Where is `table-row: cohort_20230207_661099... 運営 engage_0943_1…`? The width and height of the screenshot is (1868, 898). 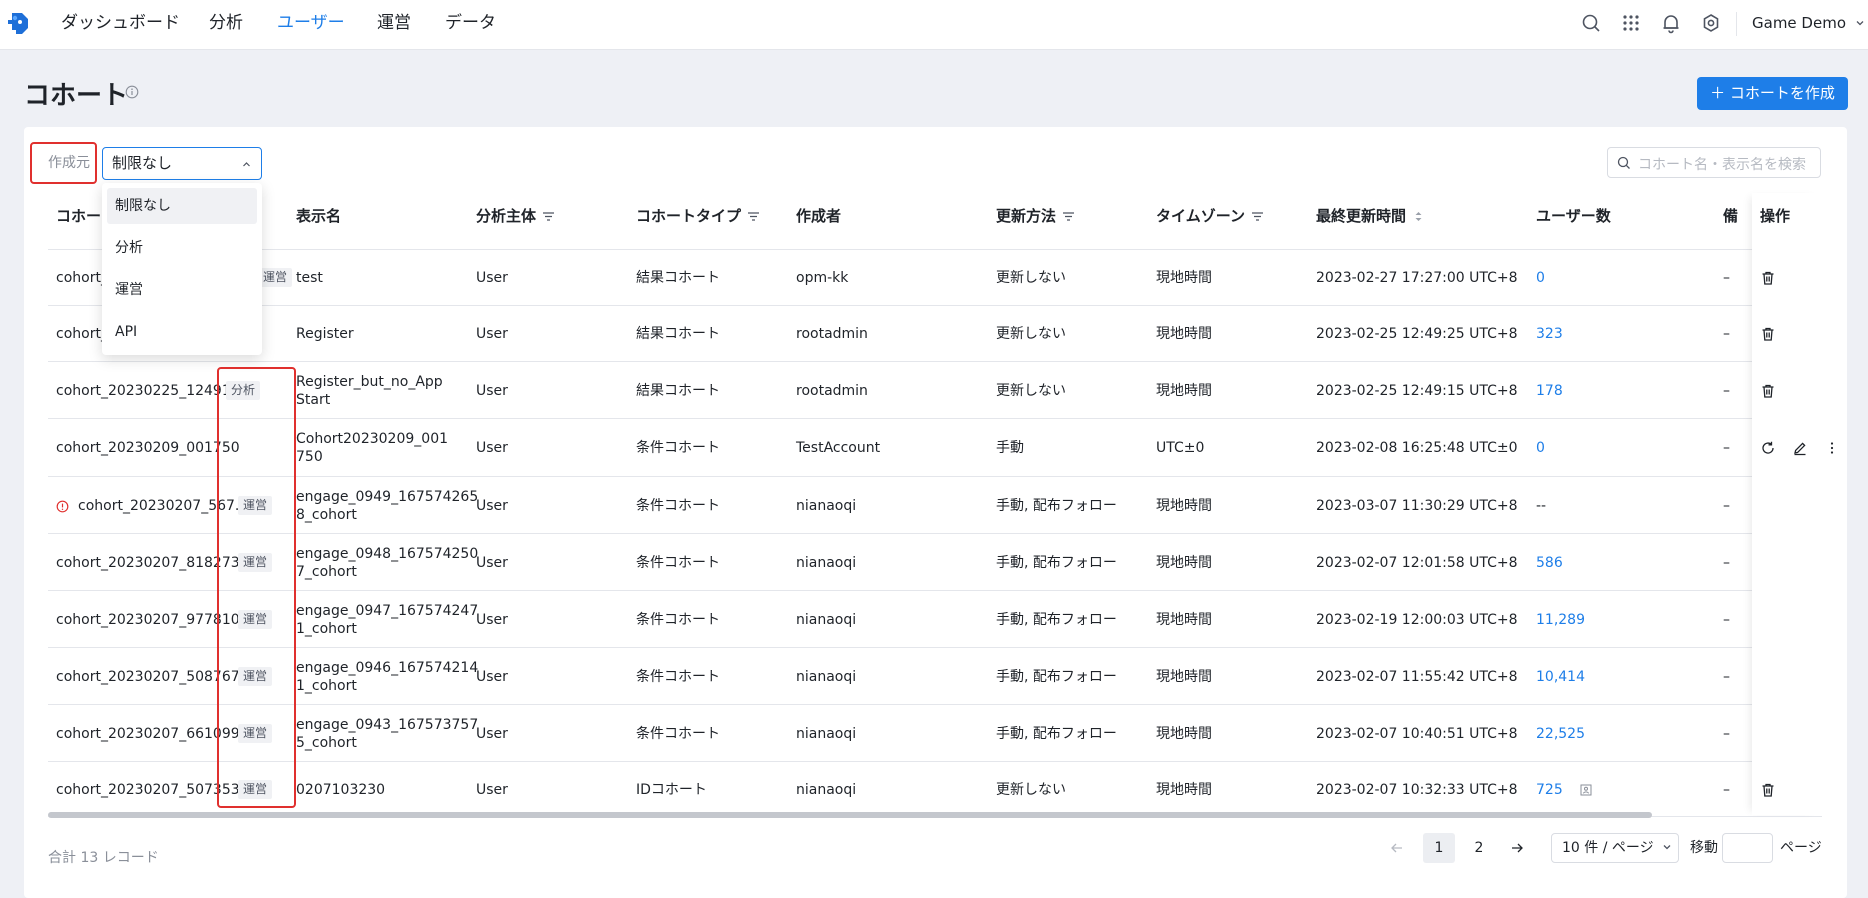 table-row: cohort_20230207_661099... 運営 engage_0943_1… is located at coordinates (935, 733).